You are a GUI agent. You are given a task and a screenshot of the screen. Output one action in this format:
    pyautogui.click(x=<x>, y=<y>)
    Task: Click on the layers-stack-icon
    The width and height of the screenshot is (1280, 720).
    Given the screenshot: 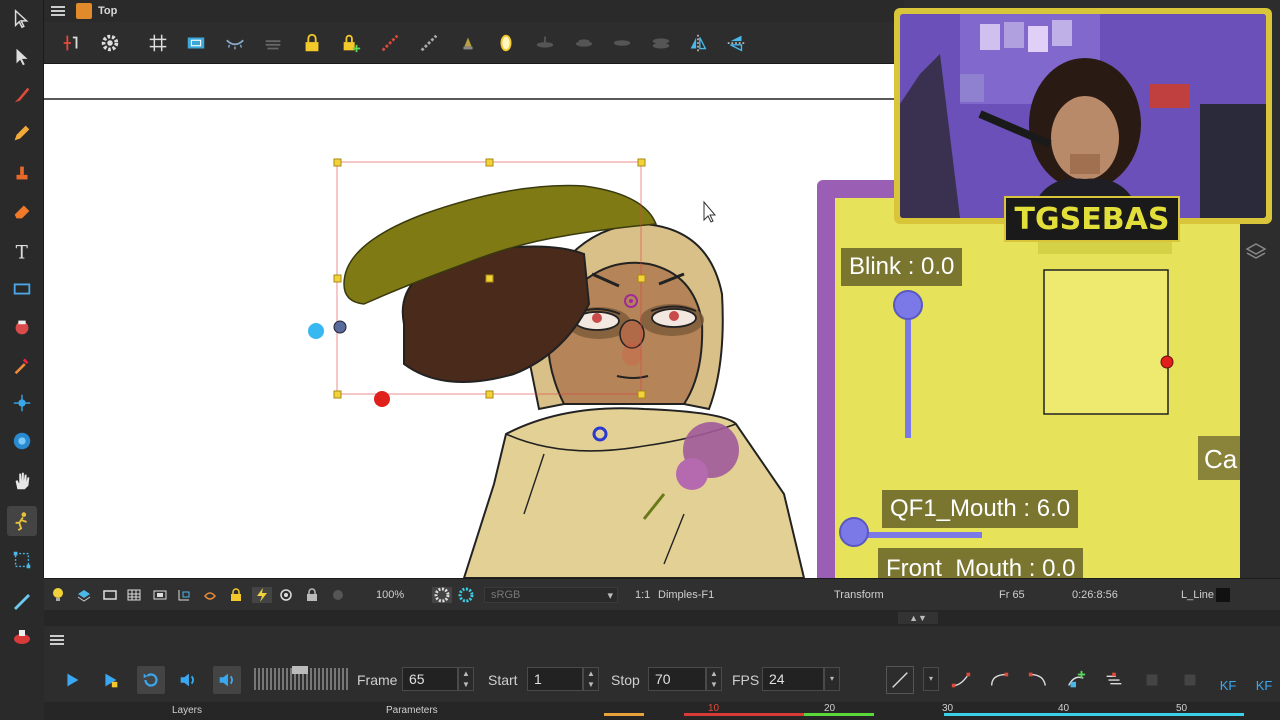 What is the action you would take?
    pyautogui.click(x=1256, y=252)
    